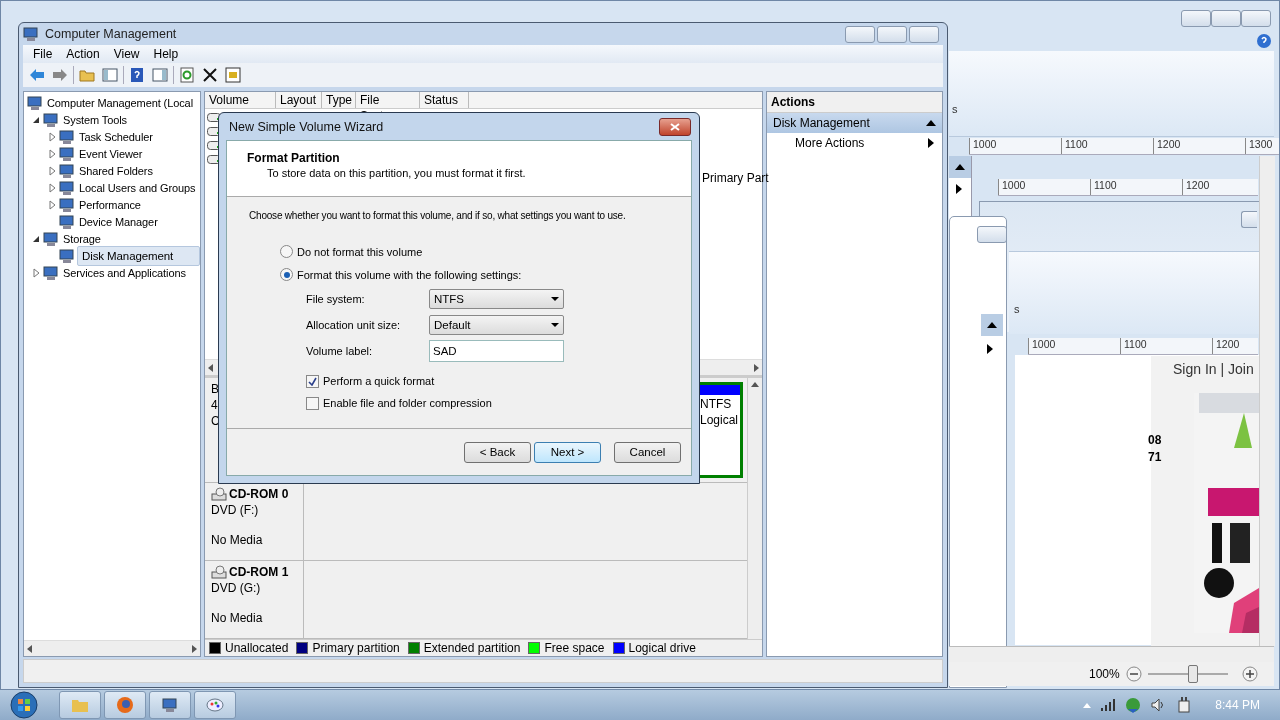 The width and height of the screenshot is (1280, 720). What do you see at coordinates (257, 648) in the screenshot?
I see `legend-label: Unallocated` at bounding box center [257, 648].